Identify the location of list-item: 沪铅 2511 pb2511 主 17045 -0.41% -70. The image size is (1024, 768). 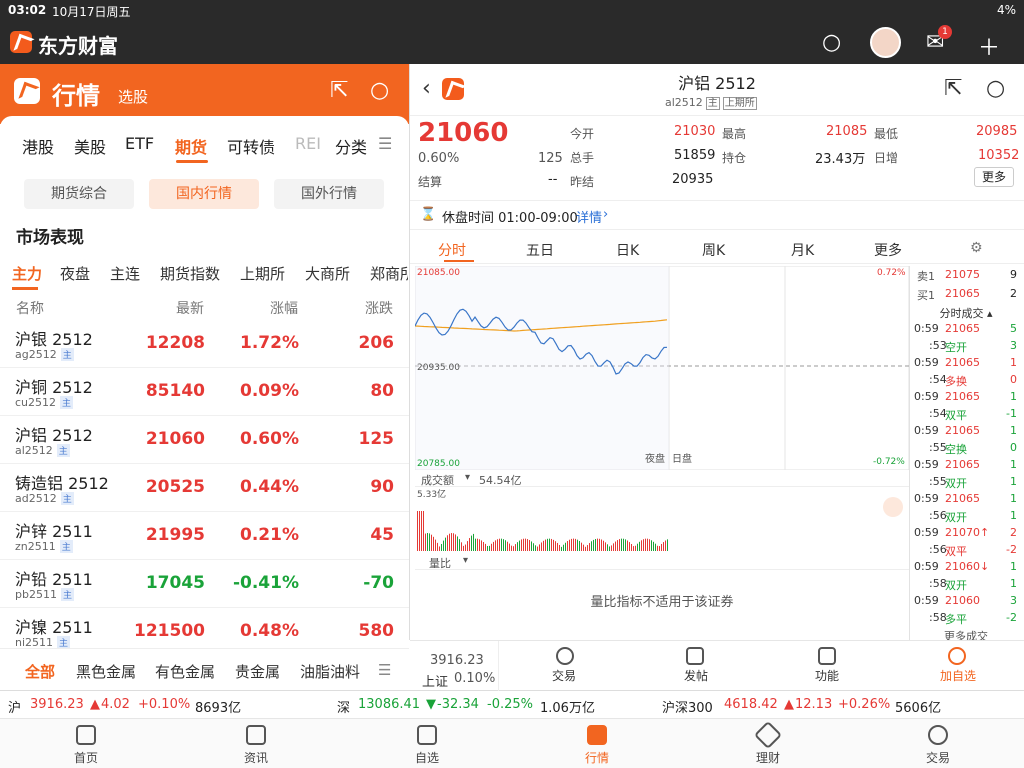
(204, 584).